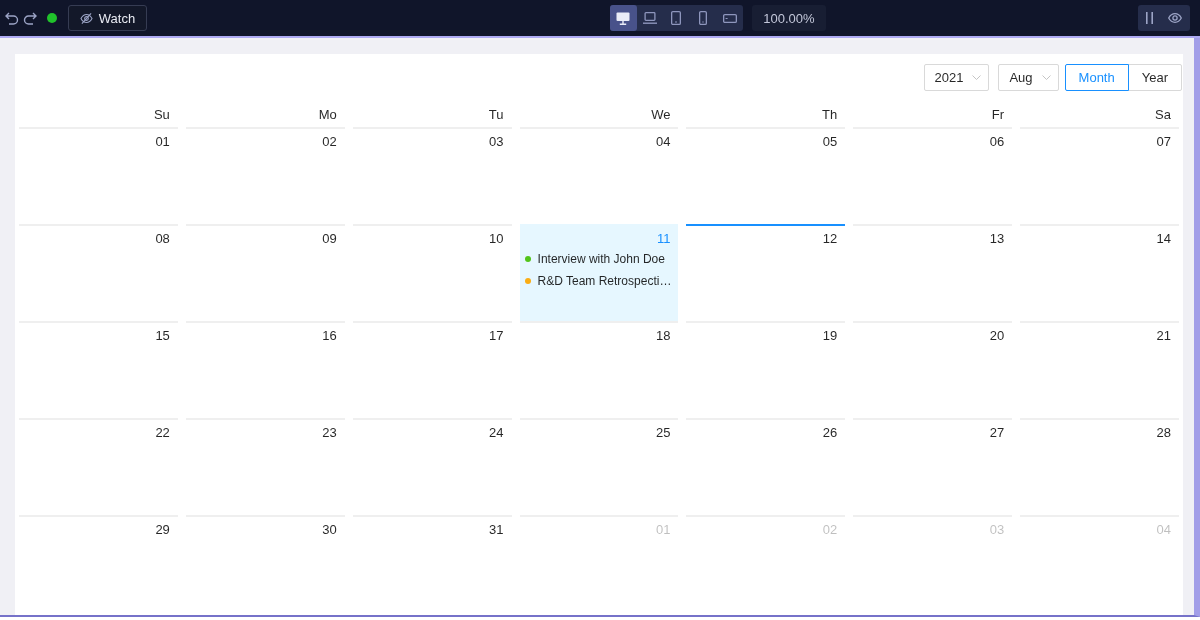  What do you see at coordinates (661, 115) in the screenshot?
I see `weekday-label: We` at bounding box center [661, 115].